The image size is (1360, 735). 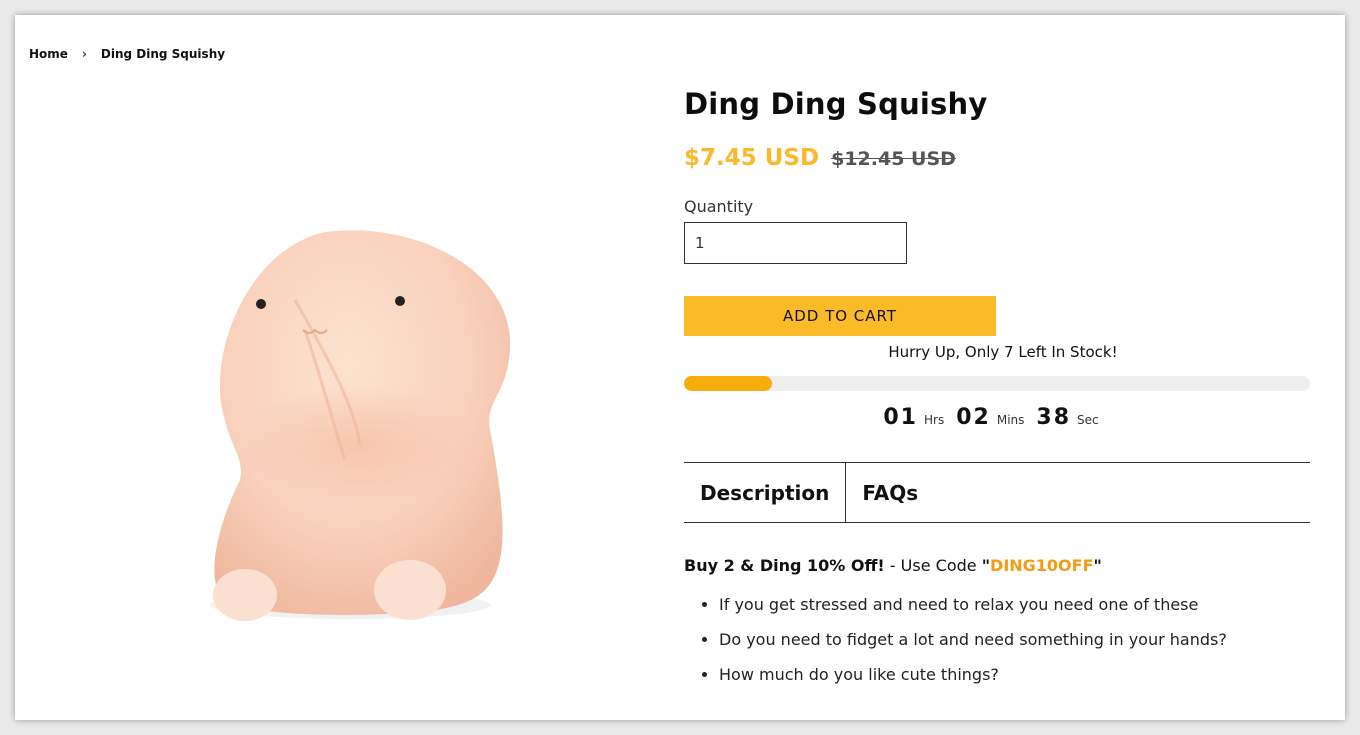 What do you see at coordinates (933, 565) in the screenshot?
I see `promo-text: - Use Code` at bounding box center [933, 565].